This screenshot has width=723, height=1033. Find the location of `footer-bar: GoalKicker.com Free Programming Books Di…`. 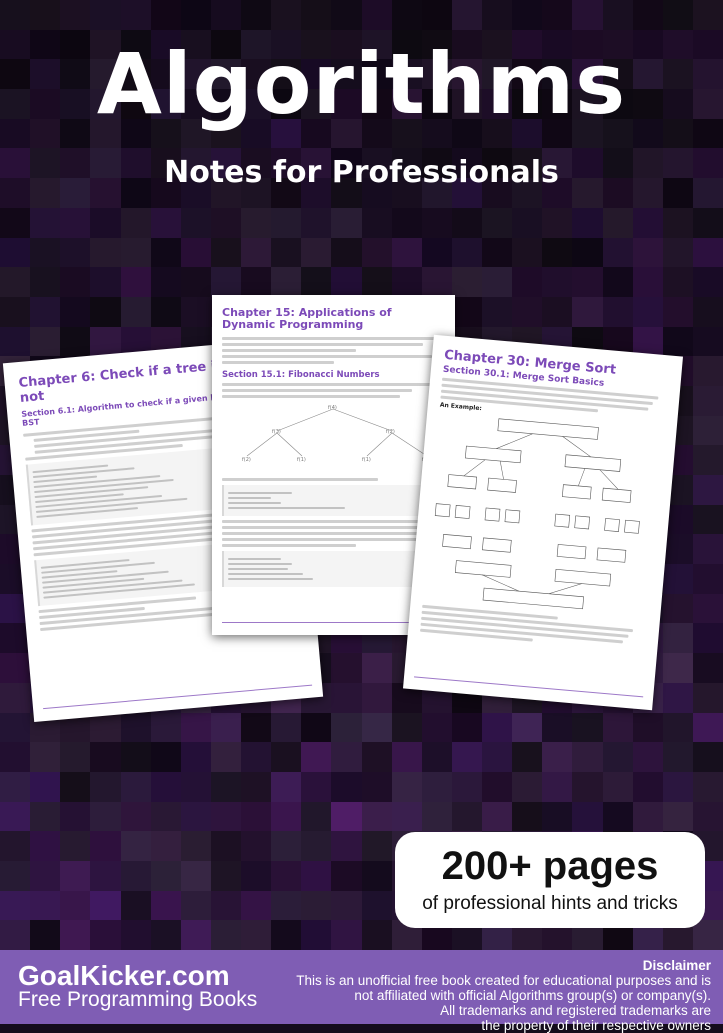

footer-bar: GoalKicker.com Free Programming Books Di… is located at coordinates (361, 991).